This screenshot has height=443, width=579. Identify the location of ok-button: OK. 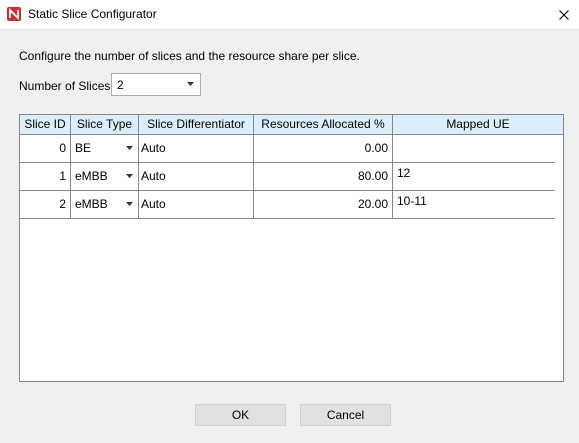
(240, 415).